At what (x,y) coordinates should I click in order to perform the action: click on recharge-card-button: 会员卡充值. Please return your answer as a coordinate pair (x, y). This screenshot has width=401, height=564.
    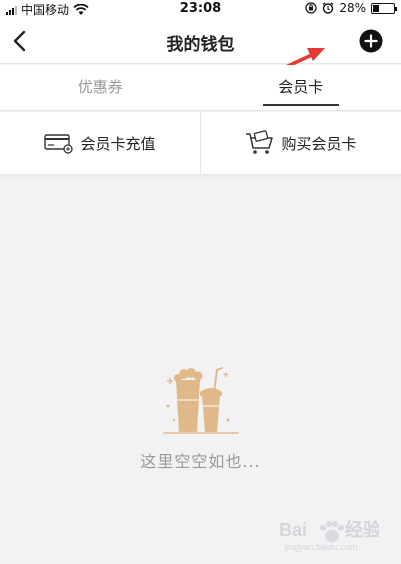
    Looking at the image, I should click on (100, 143).